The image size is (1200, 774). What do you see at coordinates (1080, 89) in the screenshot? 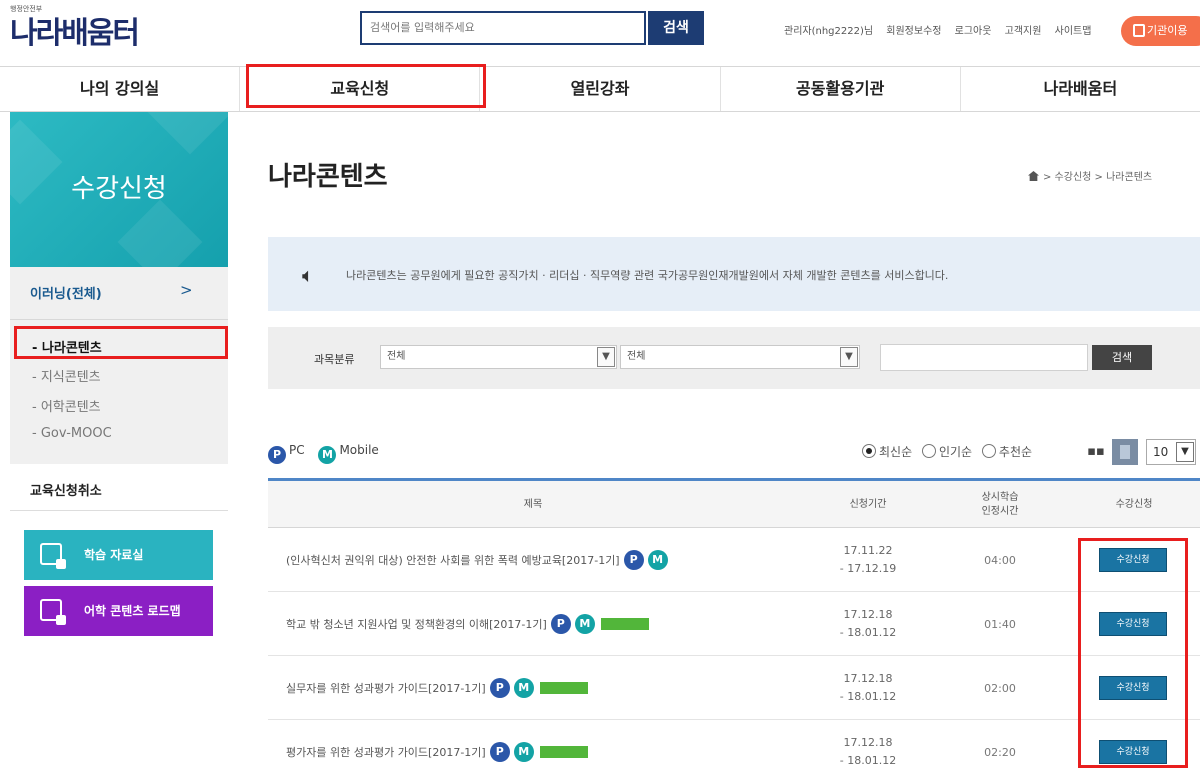
I see `nav-nara-baeumteo: 나라배움터` at bounding box center [1080, 89].